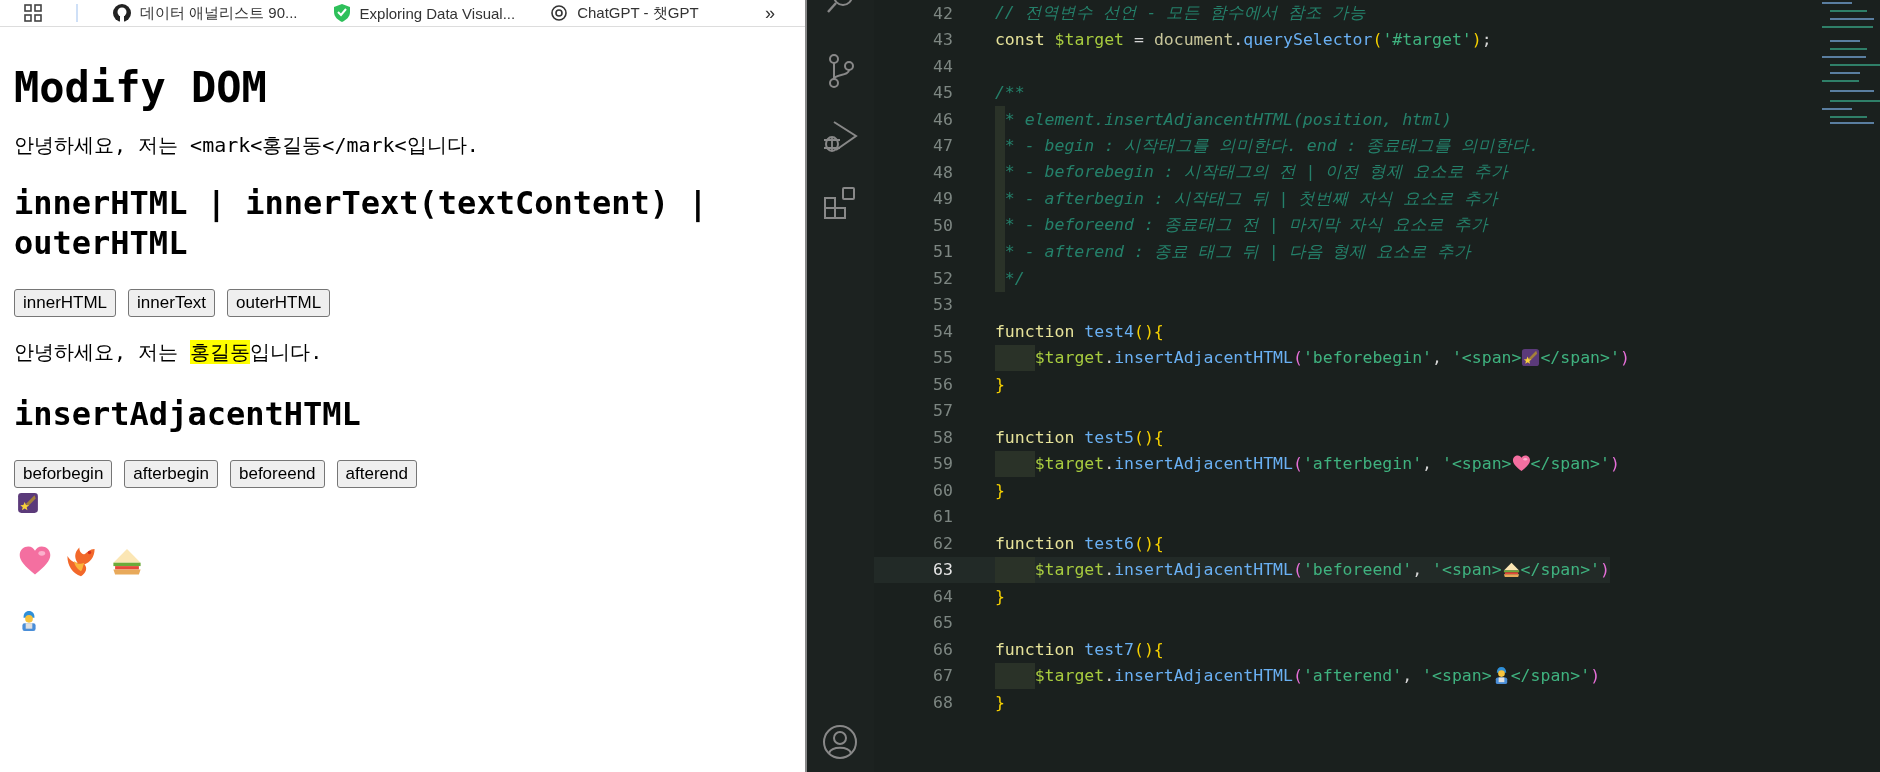 The height and width of the screenshot is (772, 1880). I want to click on line-number: 43, so click(943, 40).